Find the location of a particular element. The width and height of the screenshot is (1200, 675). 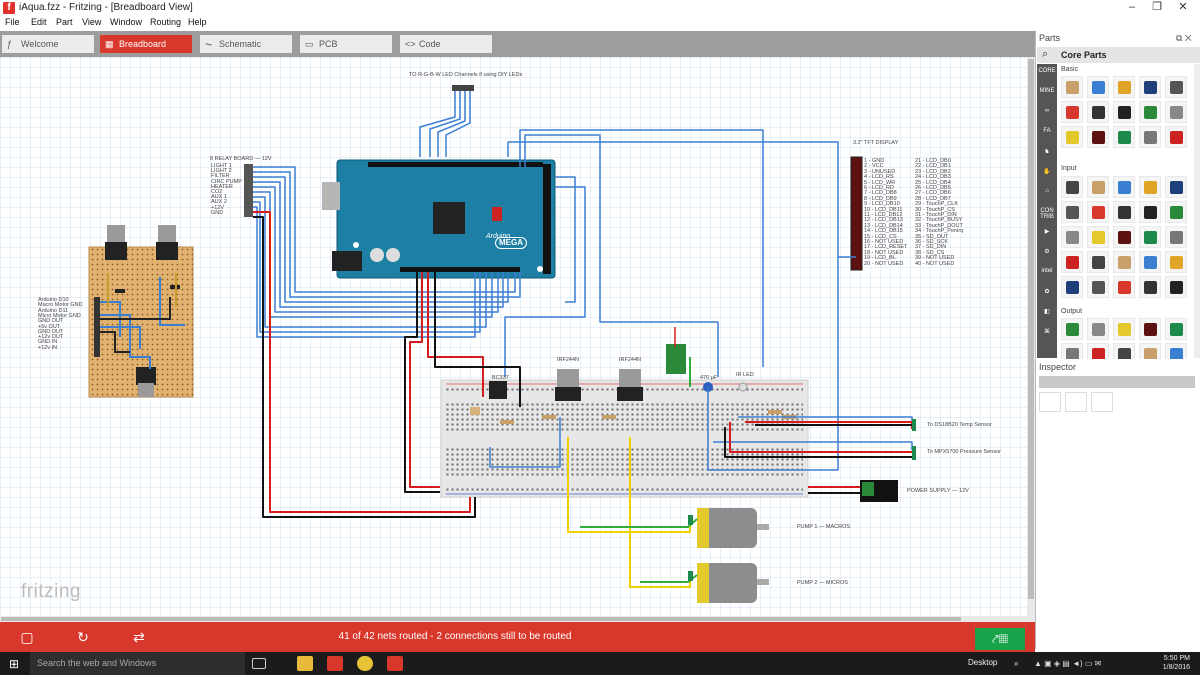

fritzing-app-icon: f is located at coordinates (9, 8).